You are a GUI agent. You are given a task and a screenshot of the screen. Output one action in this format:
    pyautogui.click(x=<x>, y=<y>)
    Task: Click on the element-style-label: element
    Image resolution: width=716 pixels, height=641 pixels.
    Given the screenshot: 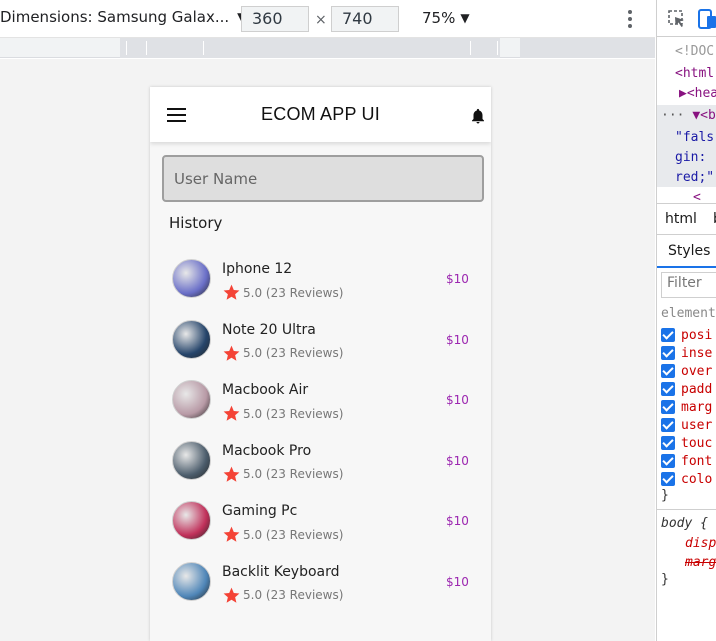 What is the action you would take?
    pyautogui.click(x=688, y=313)
    